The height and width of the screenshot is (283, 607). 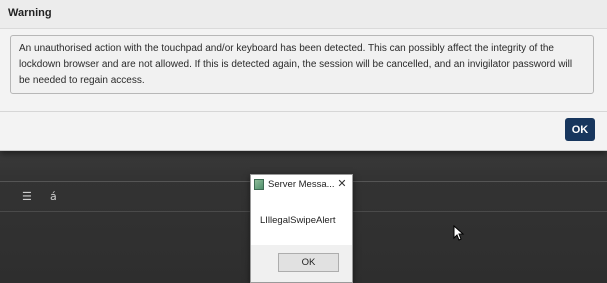 What do you see at coordinates (53, 196) in the screenshot?
I see `toolbar-glyph: á` at bounding box center [53, 196].